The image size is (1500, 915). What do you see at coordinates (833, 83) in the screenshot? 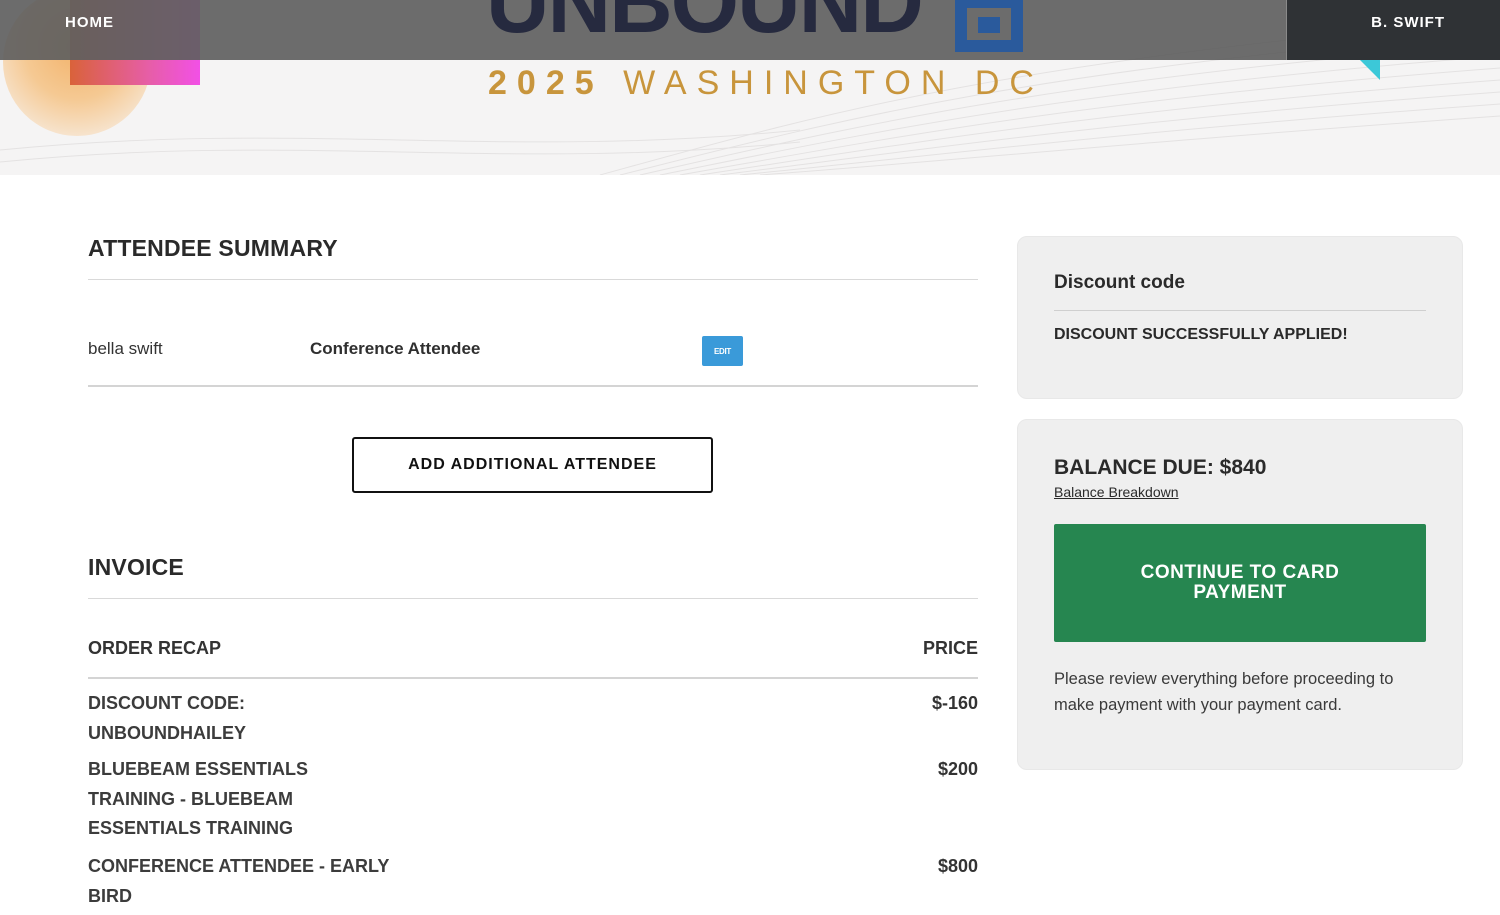
I see `event-location: WASHINGTON DC` at bounding box center [833, 83].